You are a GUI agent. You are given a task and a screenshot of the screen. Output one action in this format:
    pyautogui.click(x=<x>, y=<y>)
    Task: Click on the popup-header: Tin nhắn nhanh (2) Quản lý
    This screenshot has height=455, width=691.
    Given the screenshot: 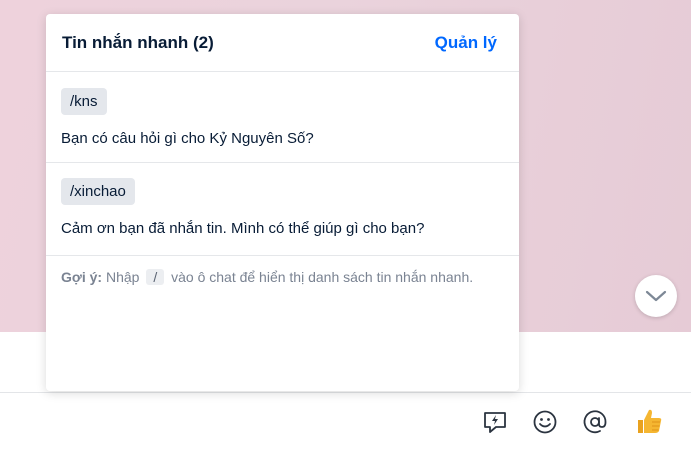 What is the action you would take?
    pyautogui.click(x=282, y=43)
    